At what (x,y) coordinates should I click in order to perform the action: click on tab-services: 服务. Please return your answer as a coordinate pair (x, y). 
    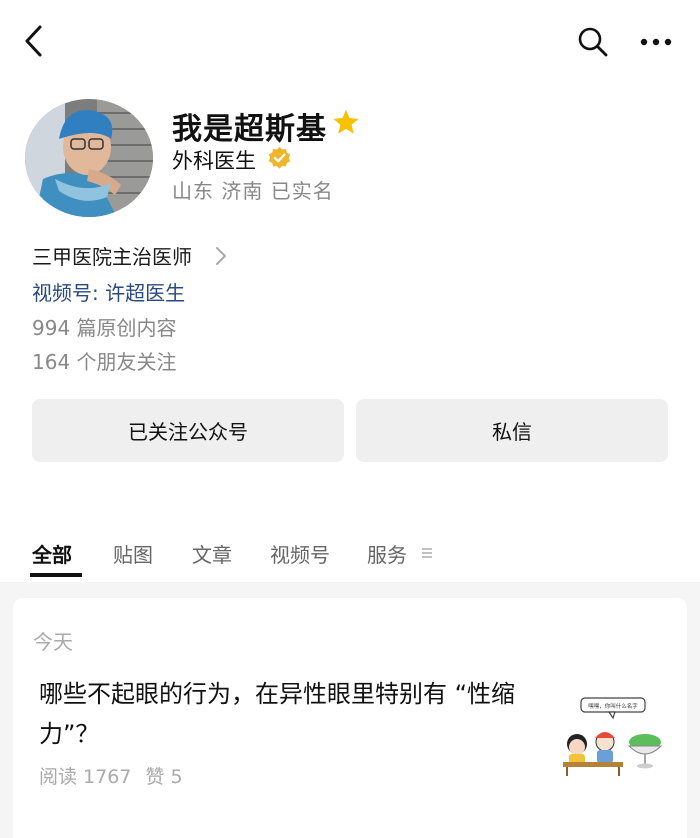
    Looking at the image, I should click on (387, 553).